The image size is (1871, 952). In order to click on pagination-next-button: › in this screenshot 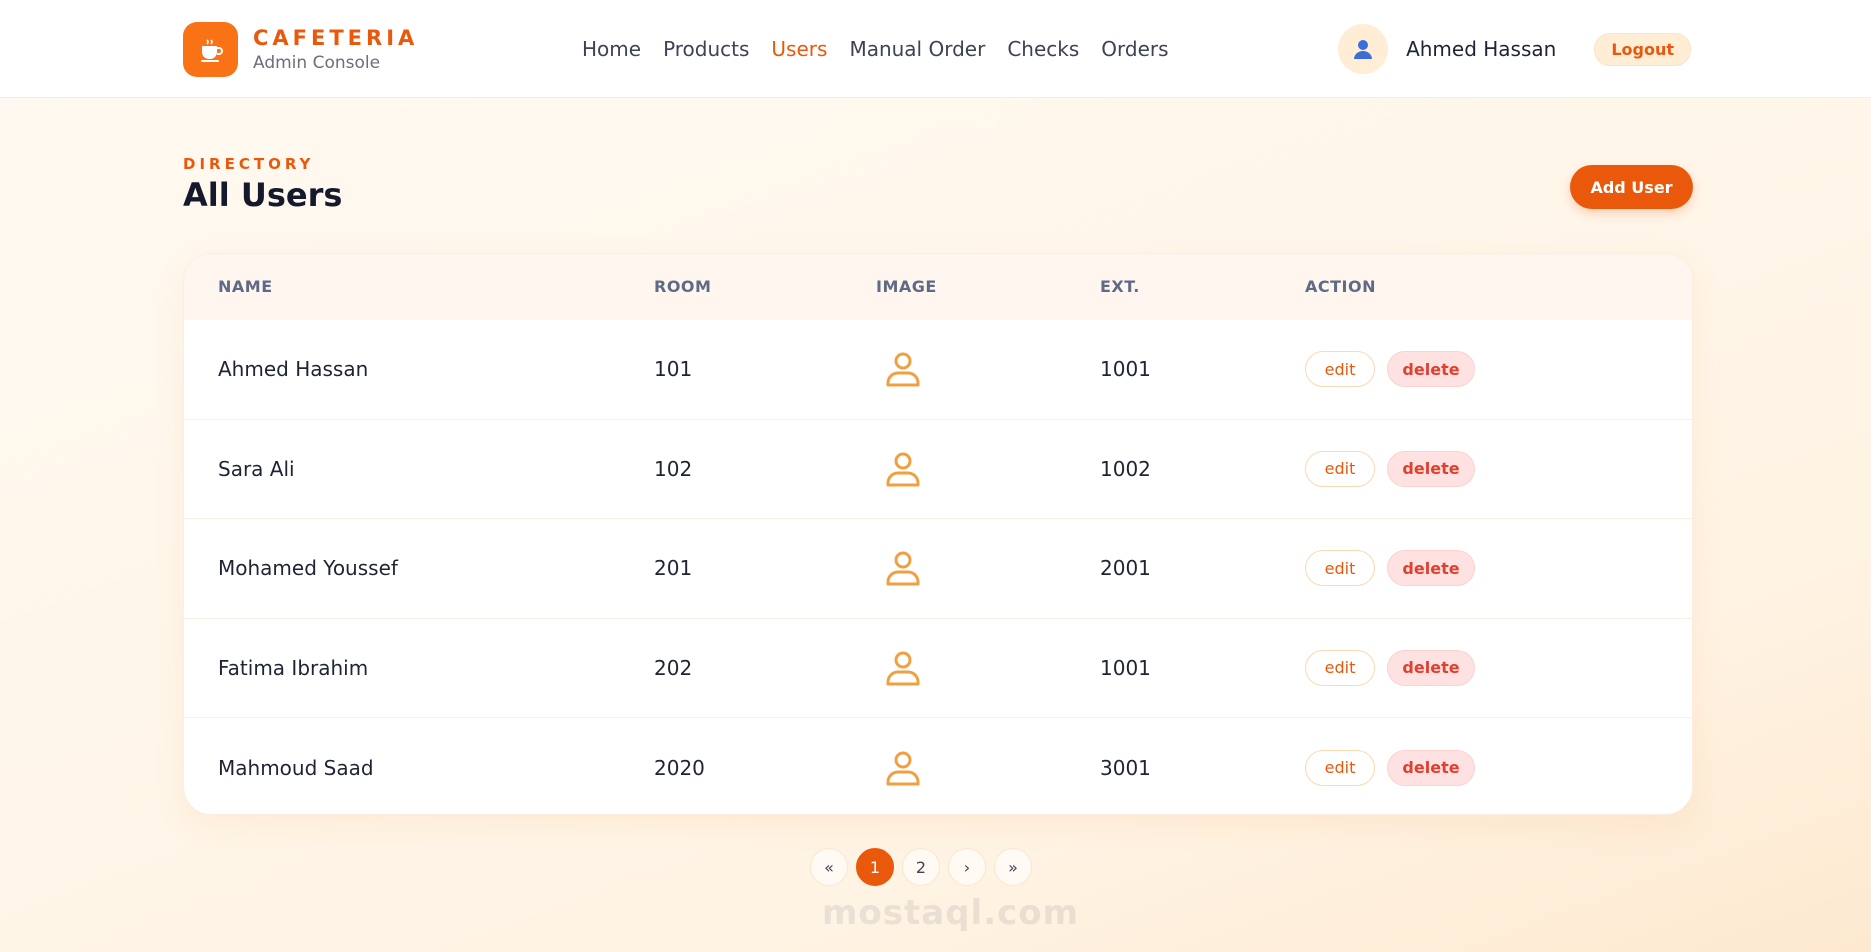, I will do `click(967, 867)`.